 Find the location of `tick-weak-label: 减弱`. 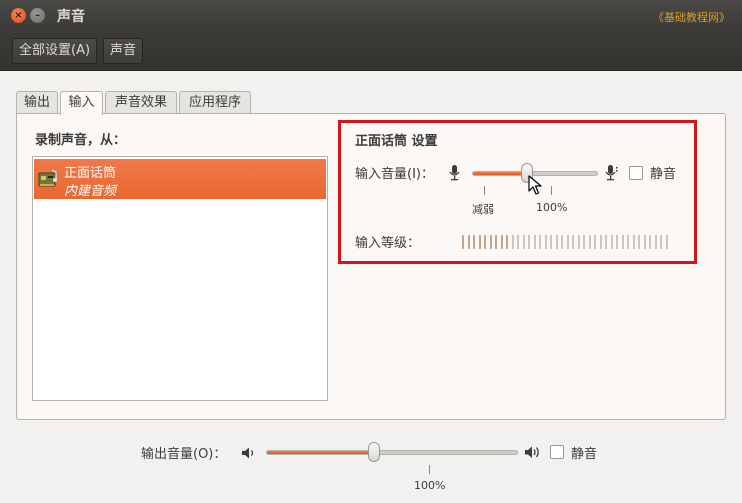

tick-weak-label: 减弱 is located at coordinates (483, 209).